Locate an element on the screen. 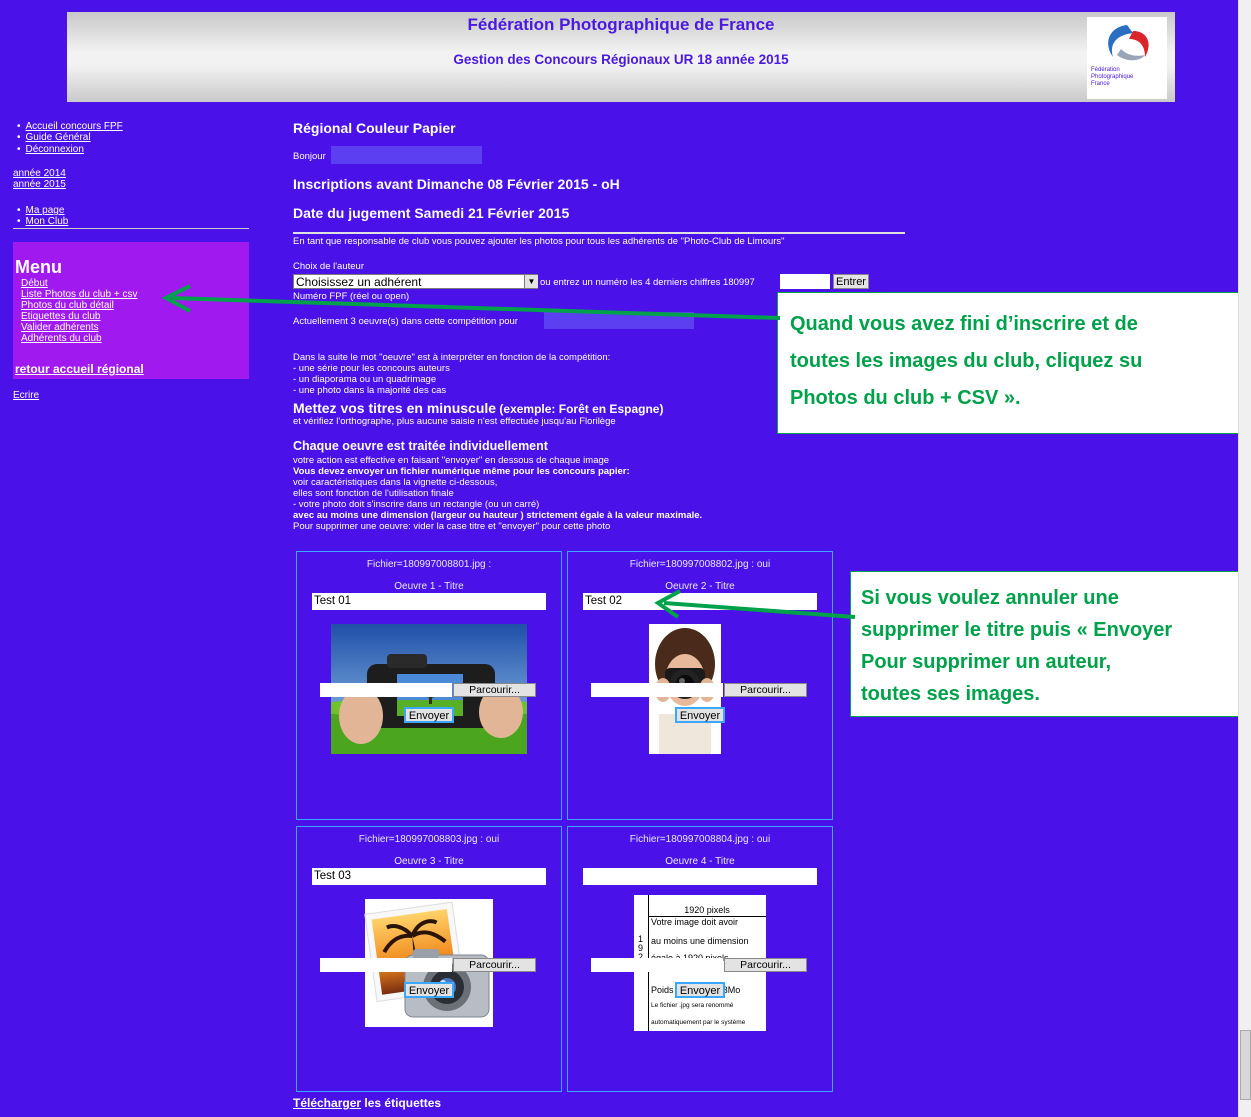  arrow-to-title-input is located at coordinates (759, 610).